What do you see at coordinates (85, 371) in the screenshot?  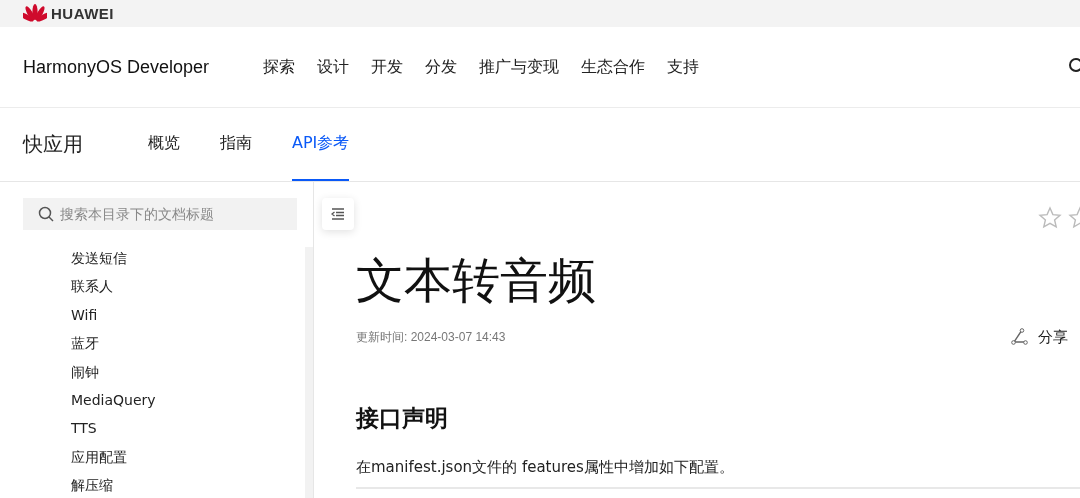 I see `sidebar-item: 闹钟` at bounding box center [85, 371].